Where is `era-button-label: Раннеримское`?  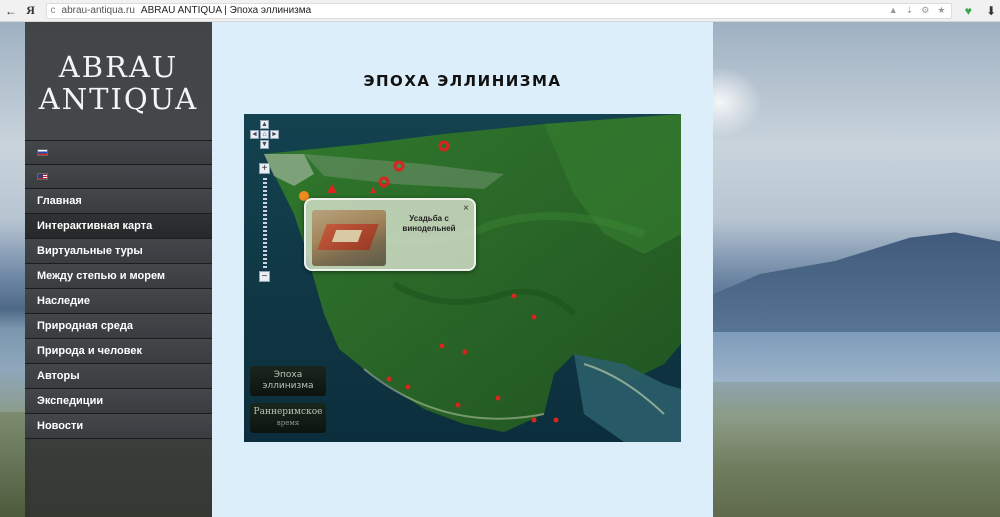
era-button-label: Раннеримское is located at coordinates (288, 412).